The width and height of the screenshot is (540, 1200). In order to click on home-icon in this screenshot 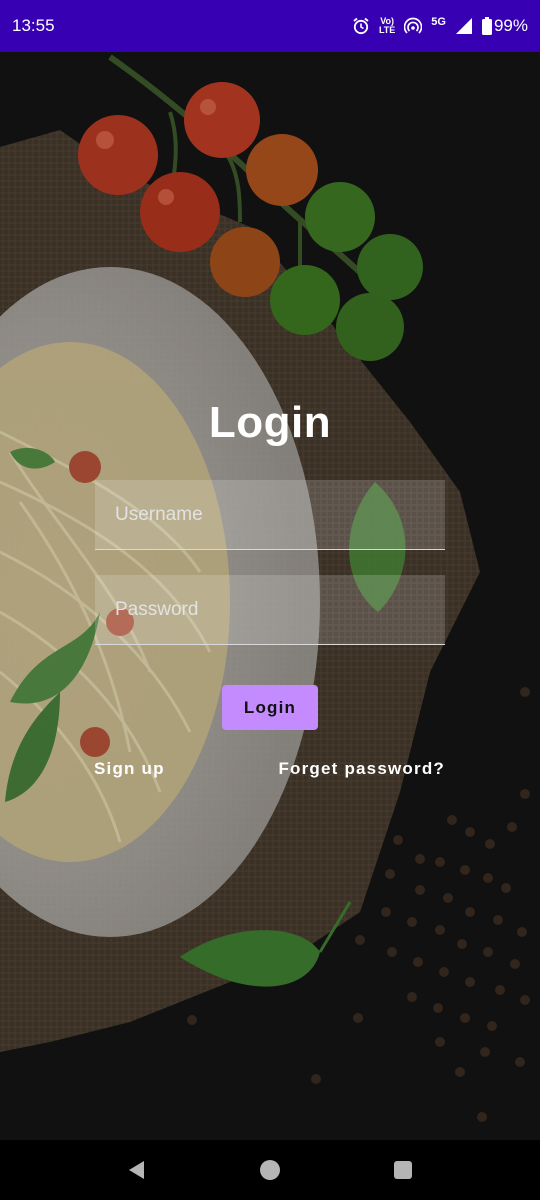, I will do `click(269, 1170)`.